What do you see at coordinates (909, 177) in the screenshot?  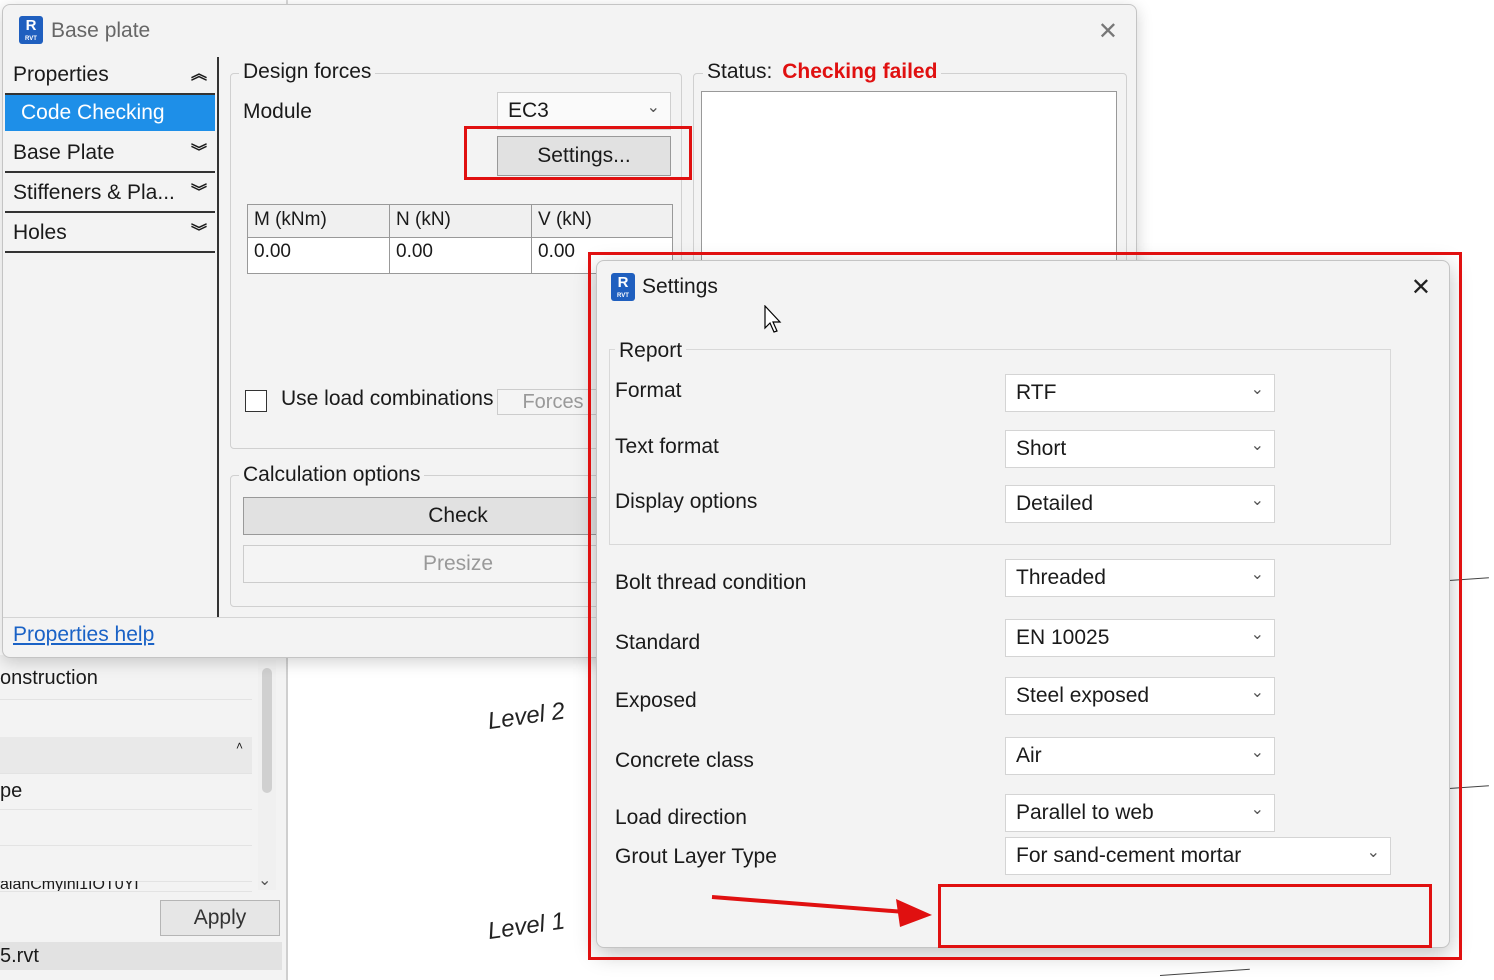 I see `status-output-box` at bounding box center [909, 177].